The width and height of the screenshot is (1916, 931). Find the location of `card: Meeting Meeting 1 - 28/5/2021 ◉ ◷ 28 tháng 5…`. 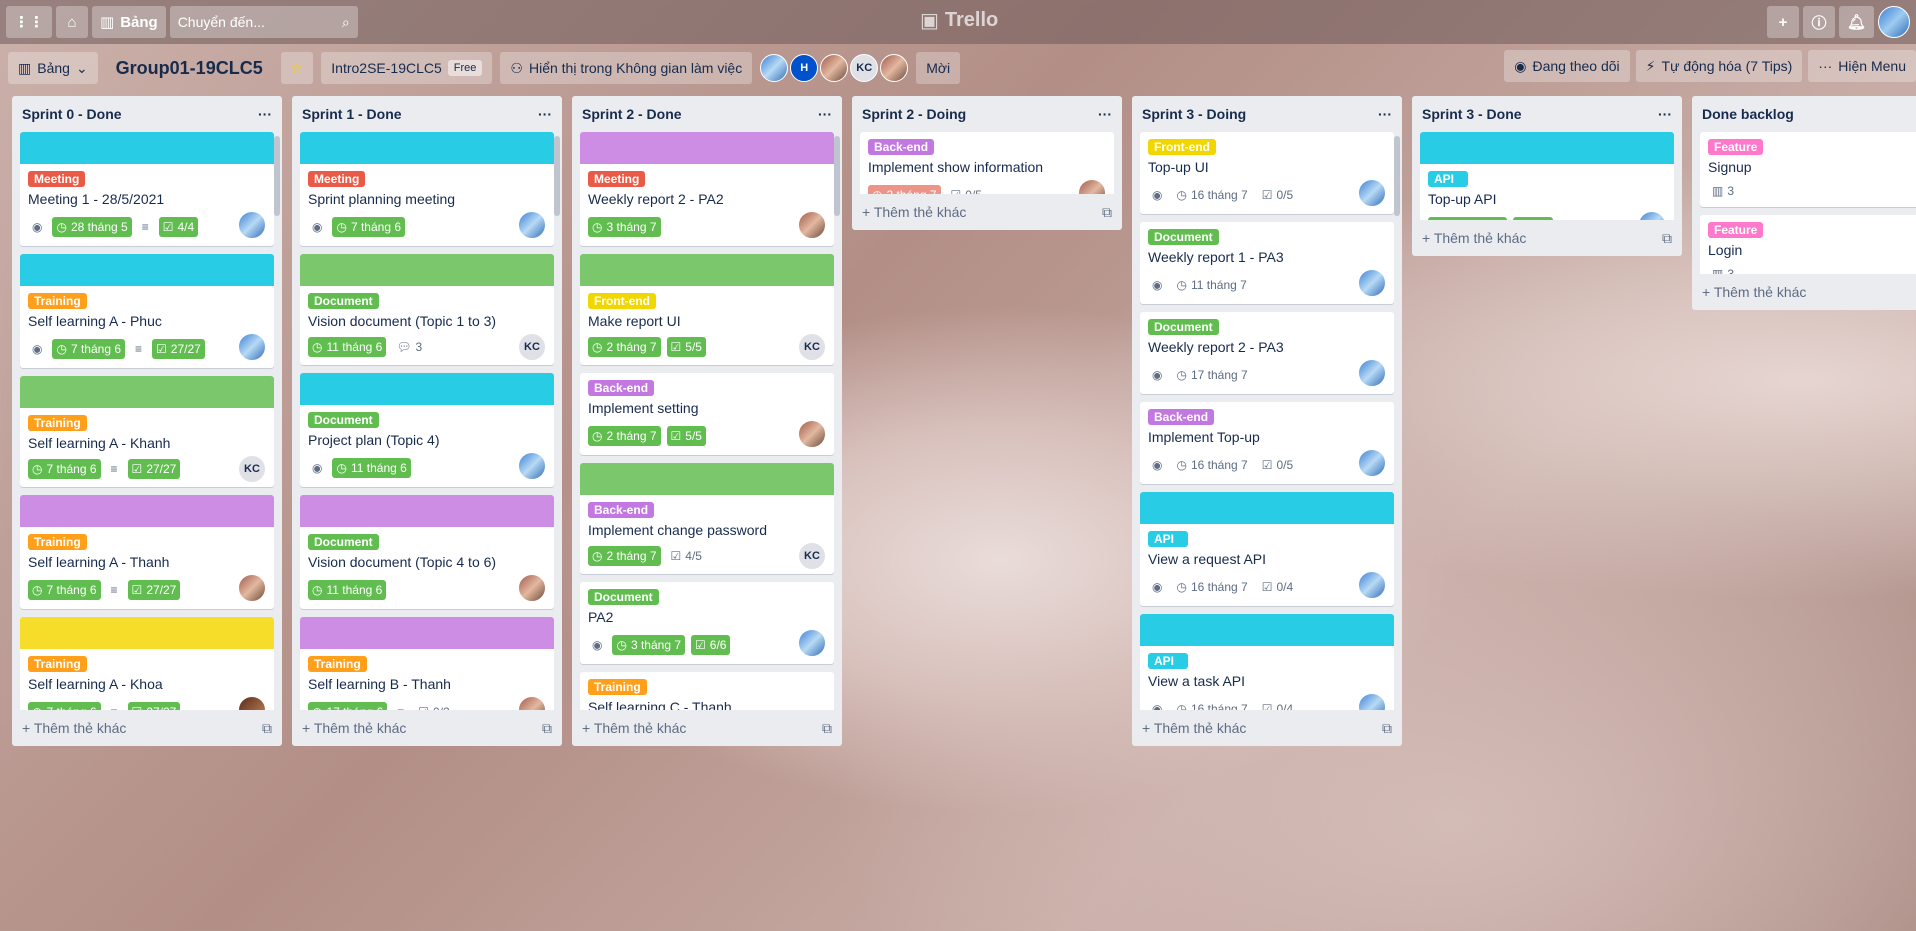

card: Meeting Meeting 1 - 28/5/2021 ◉ ◷ 28 tháng 5… is located at coordinates (147, 189).